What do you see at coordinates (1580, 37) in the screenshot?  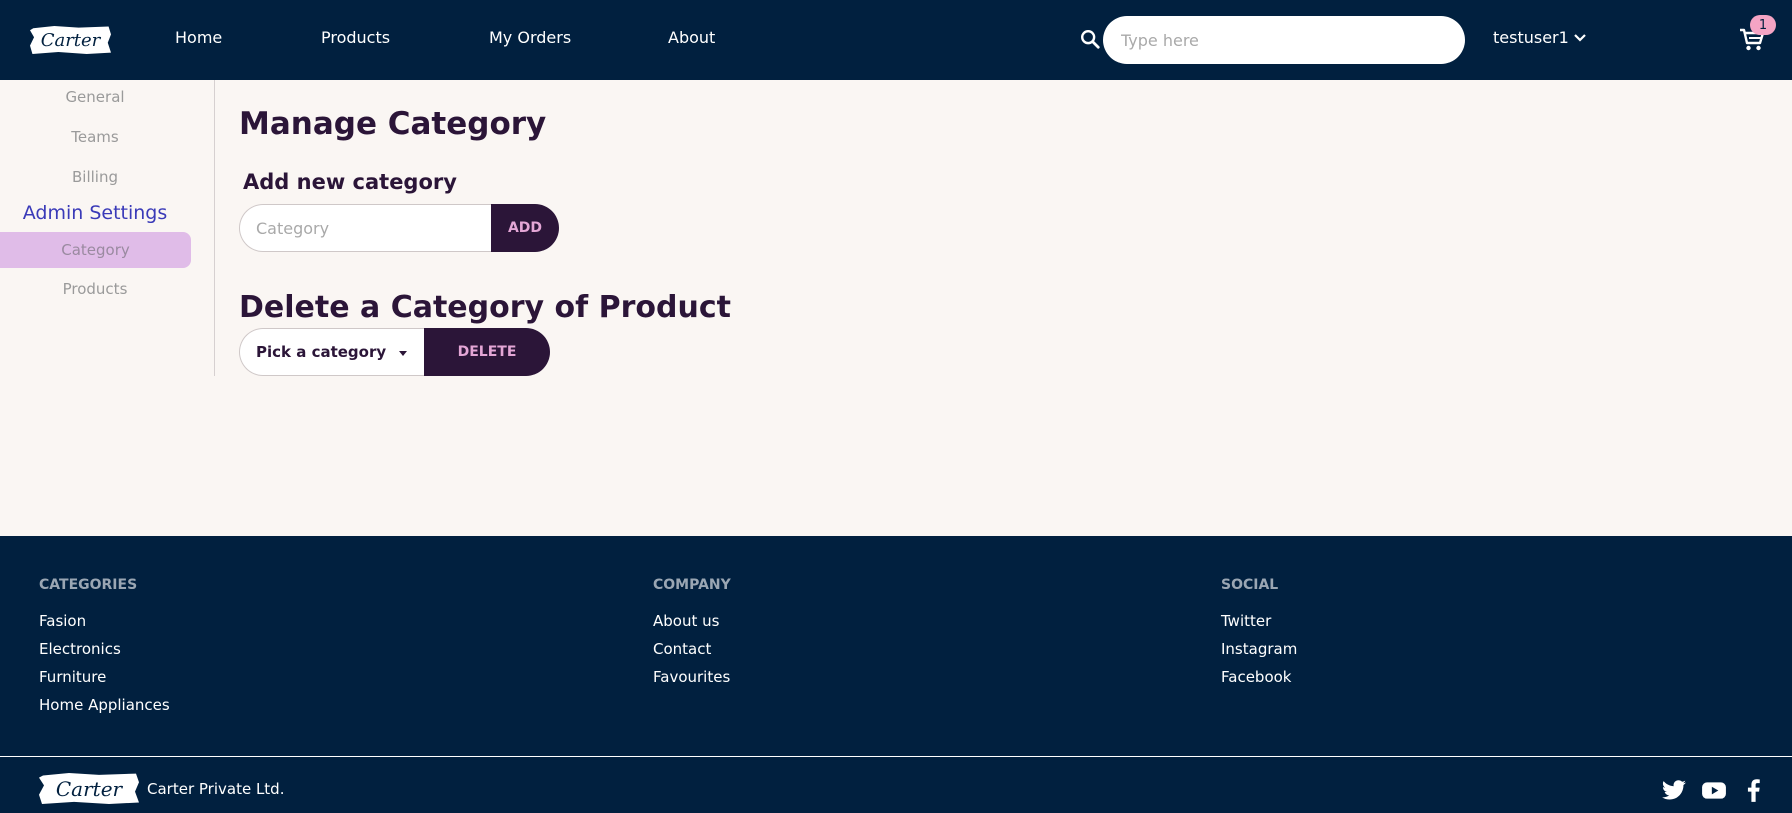 I see `chevron-down-icon` at bounding box center [1580, 37].